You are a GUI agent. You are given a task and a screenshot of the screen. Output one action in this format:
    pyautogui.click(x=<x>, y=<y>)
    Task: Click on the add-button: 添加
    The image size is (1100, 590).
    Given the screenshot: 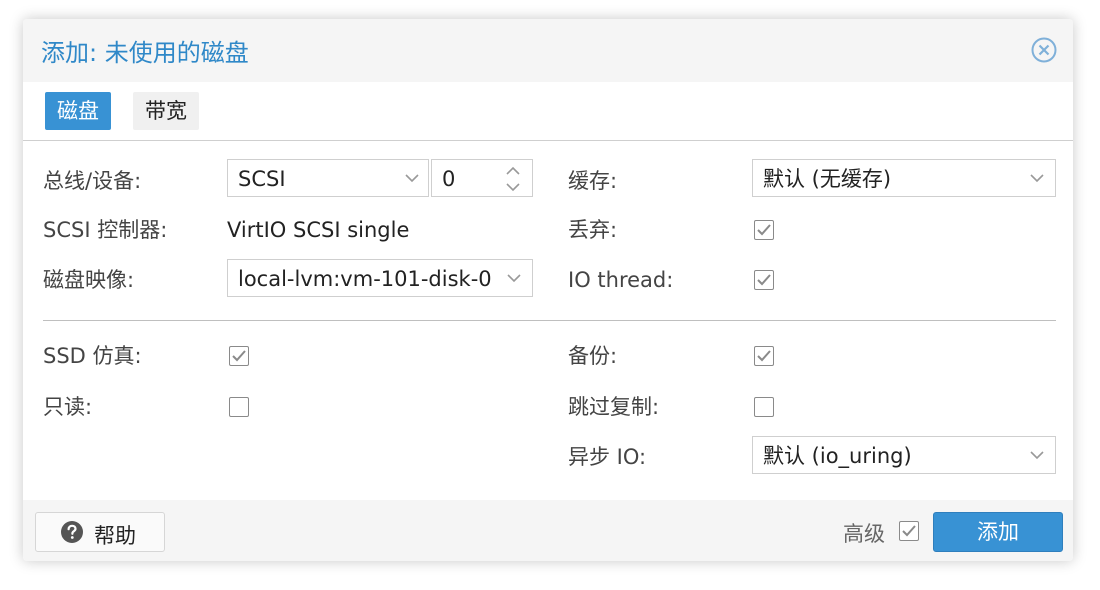 What is the action you would take?
    pyautogui.click(x=998, y=532)
    